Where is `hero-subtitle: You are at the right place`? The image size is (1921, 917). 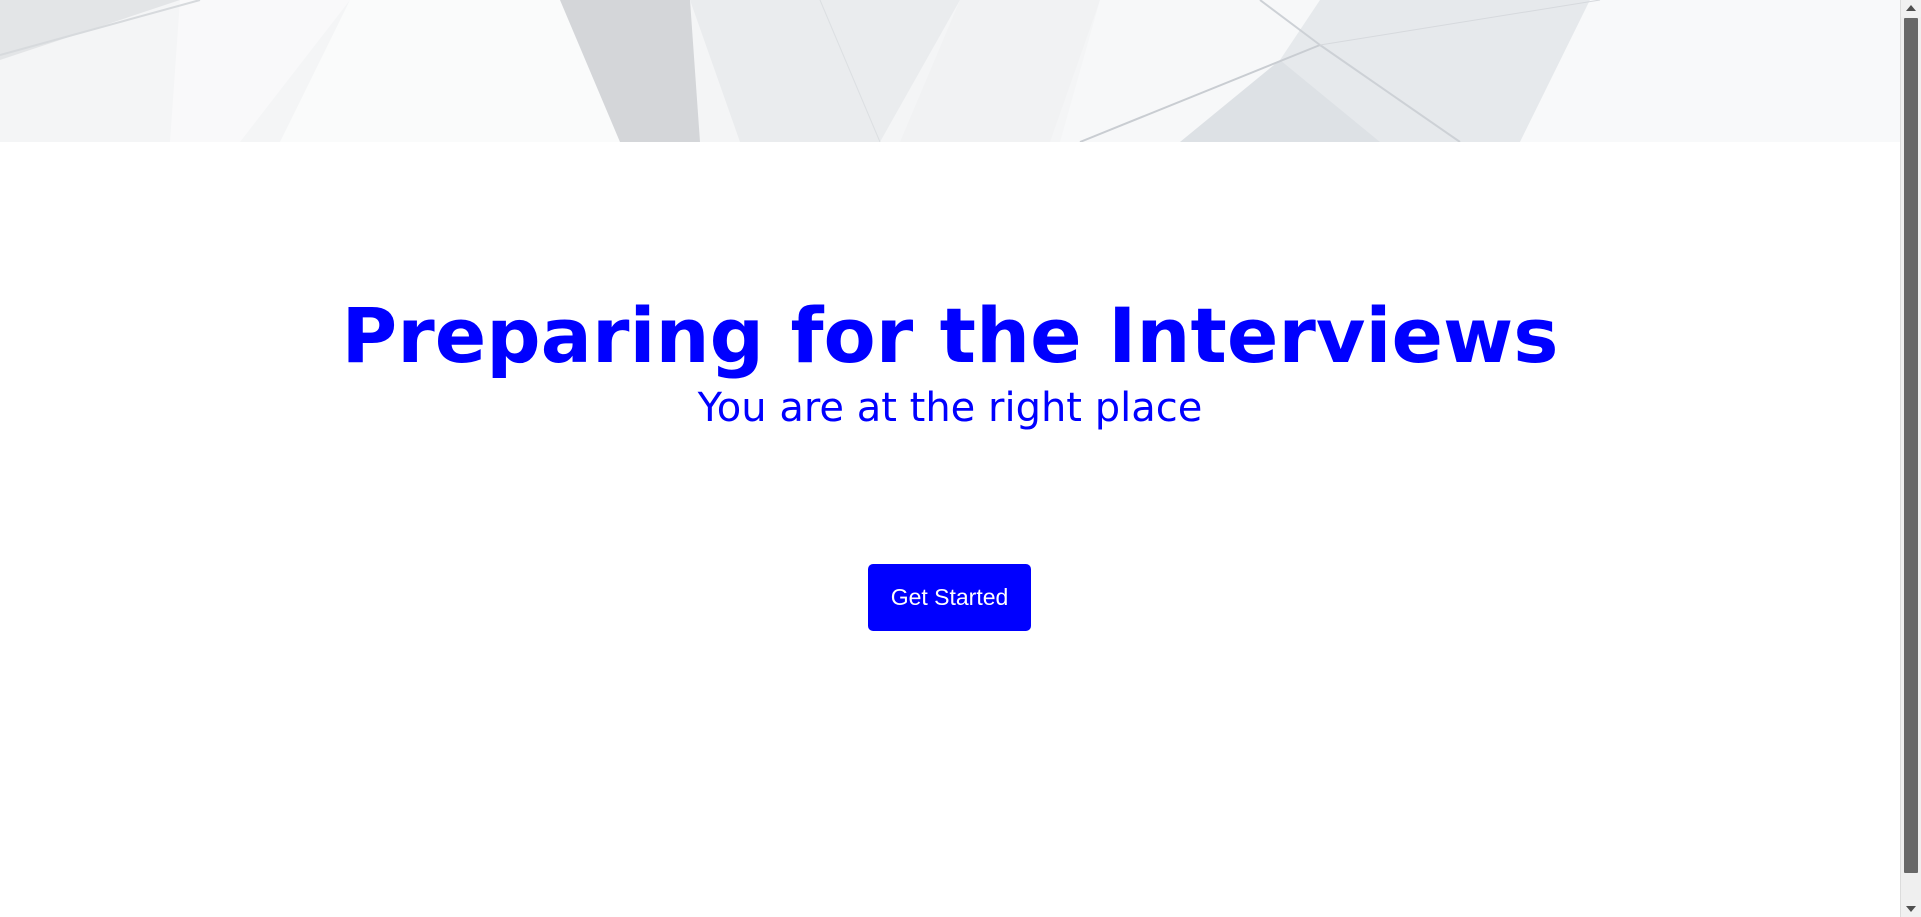
hero-subtitle: You are at the right place is located at coordinates (950, 408).